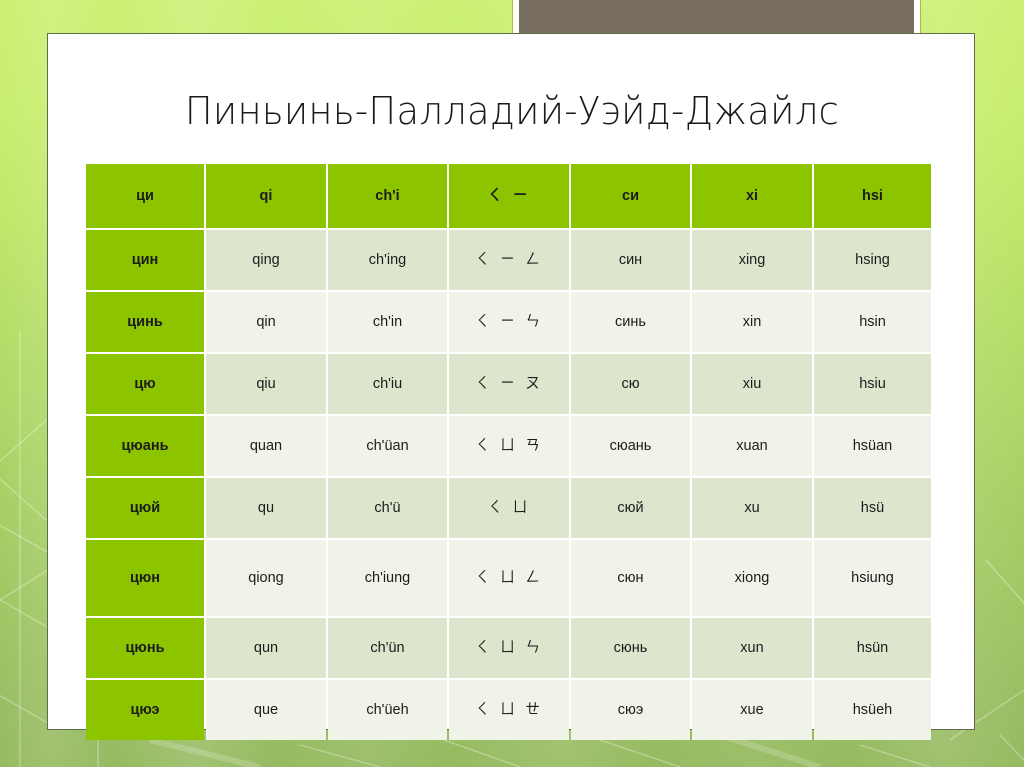  I want to click on table-cell: hsü, so click(872, 508).